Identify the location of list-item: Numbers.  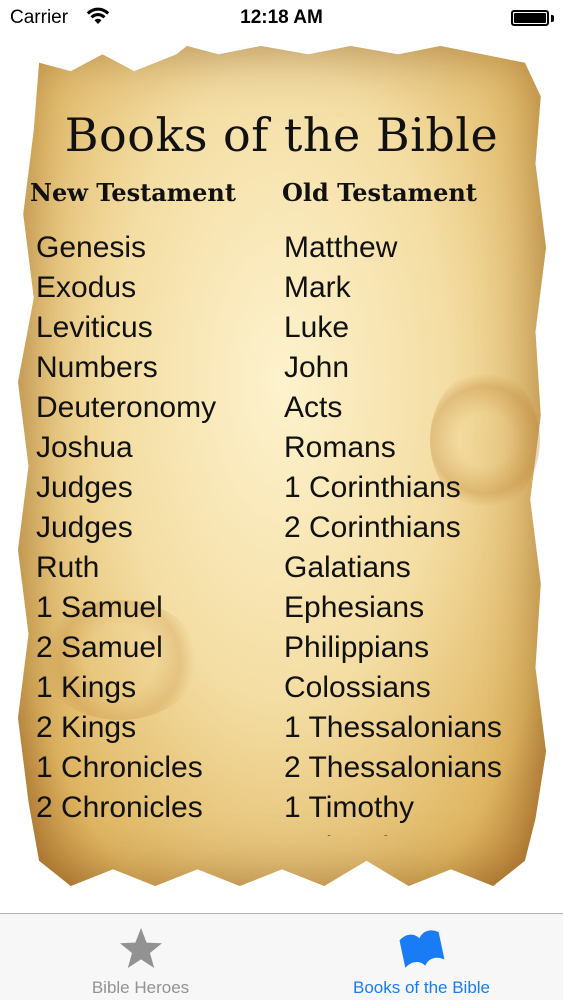
(97, 367).